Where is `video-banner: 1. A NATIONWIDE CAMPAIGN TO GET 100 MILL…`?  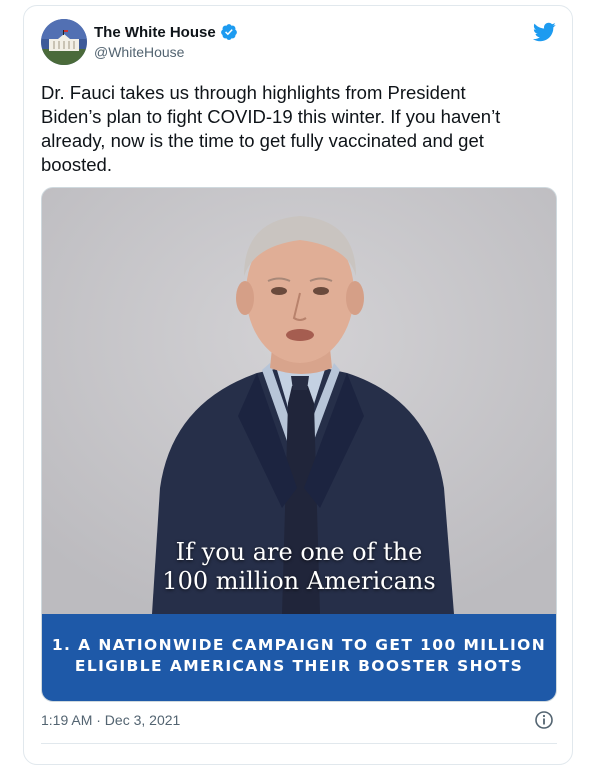
video-banner: 1. A NATIONWIDE CAMPAIGN TO GET 100 MILL… is located at coordinates (299, 657).